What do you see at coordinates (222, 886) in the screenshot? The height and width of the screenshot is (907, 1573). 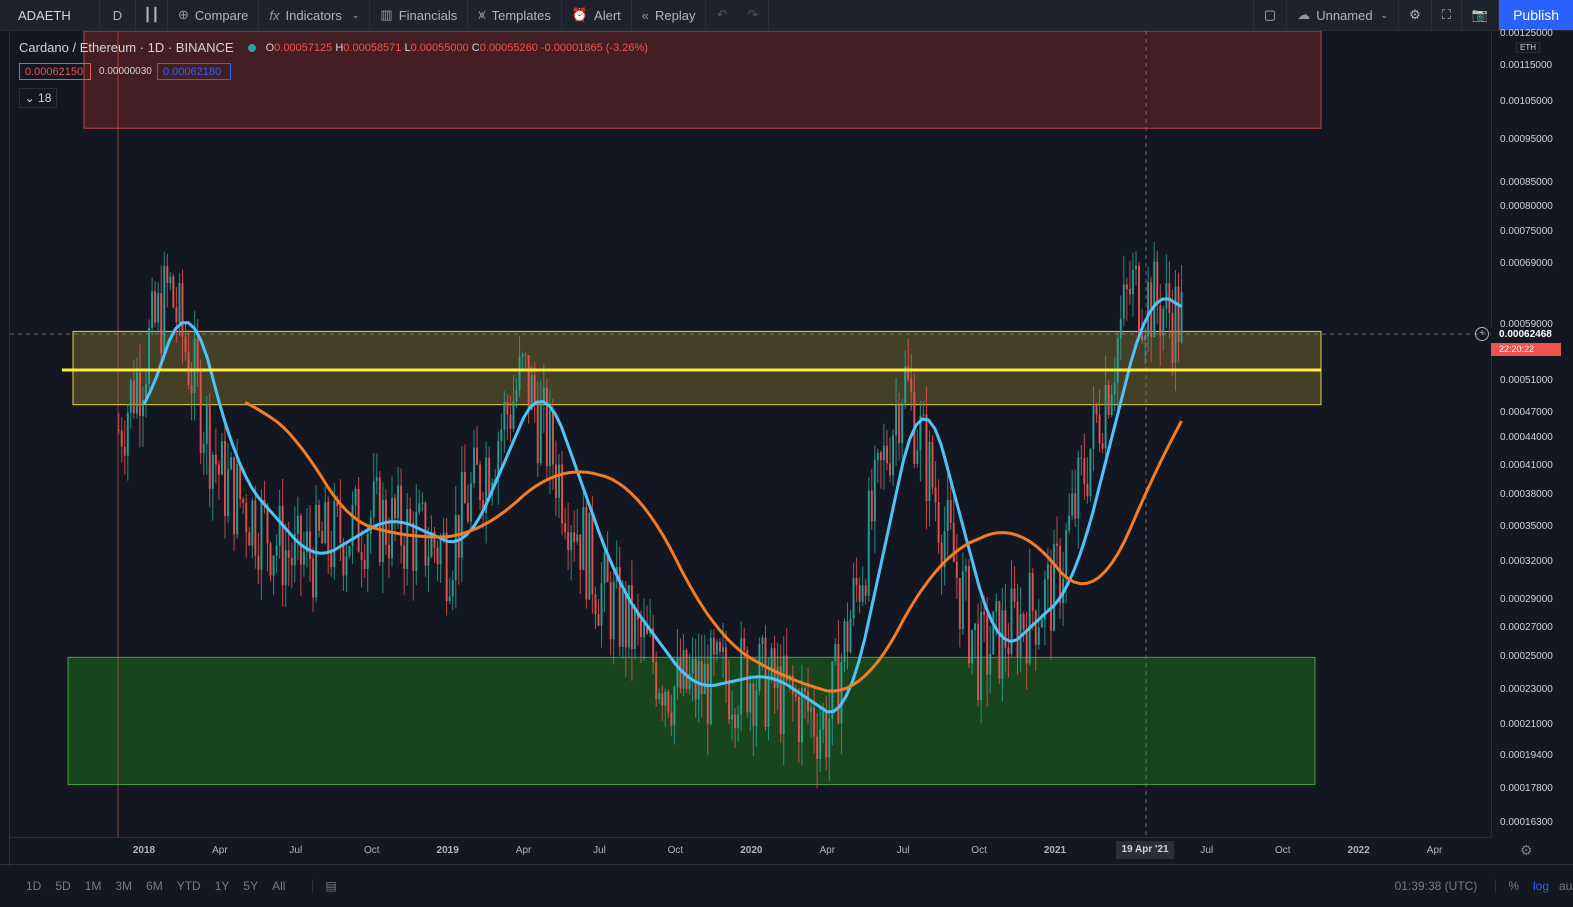 I see `range-button-1y: 1Y` at bounding box center [222, 886].